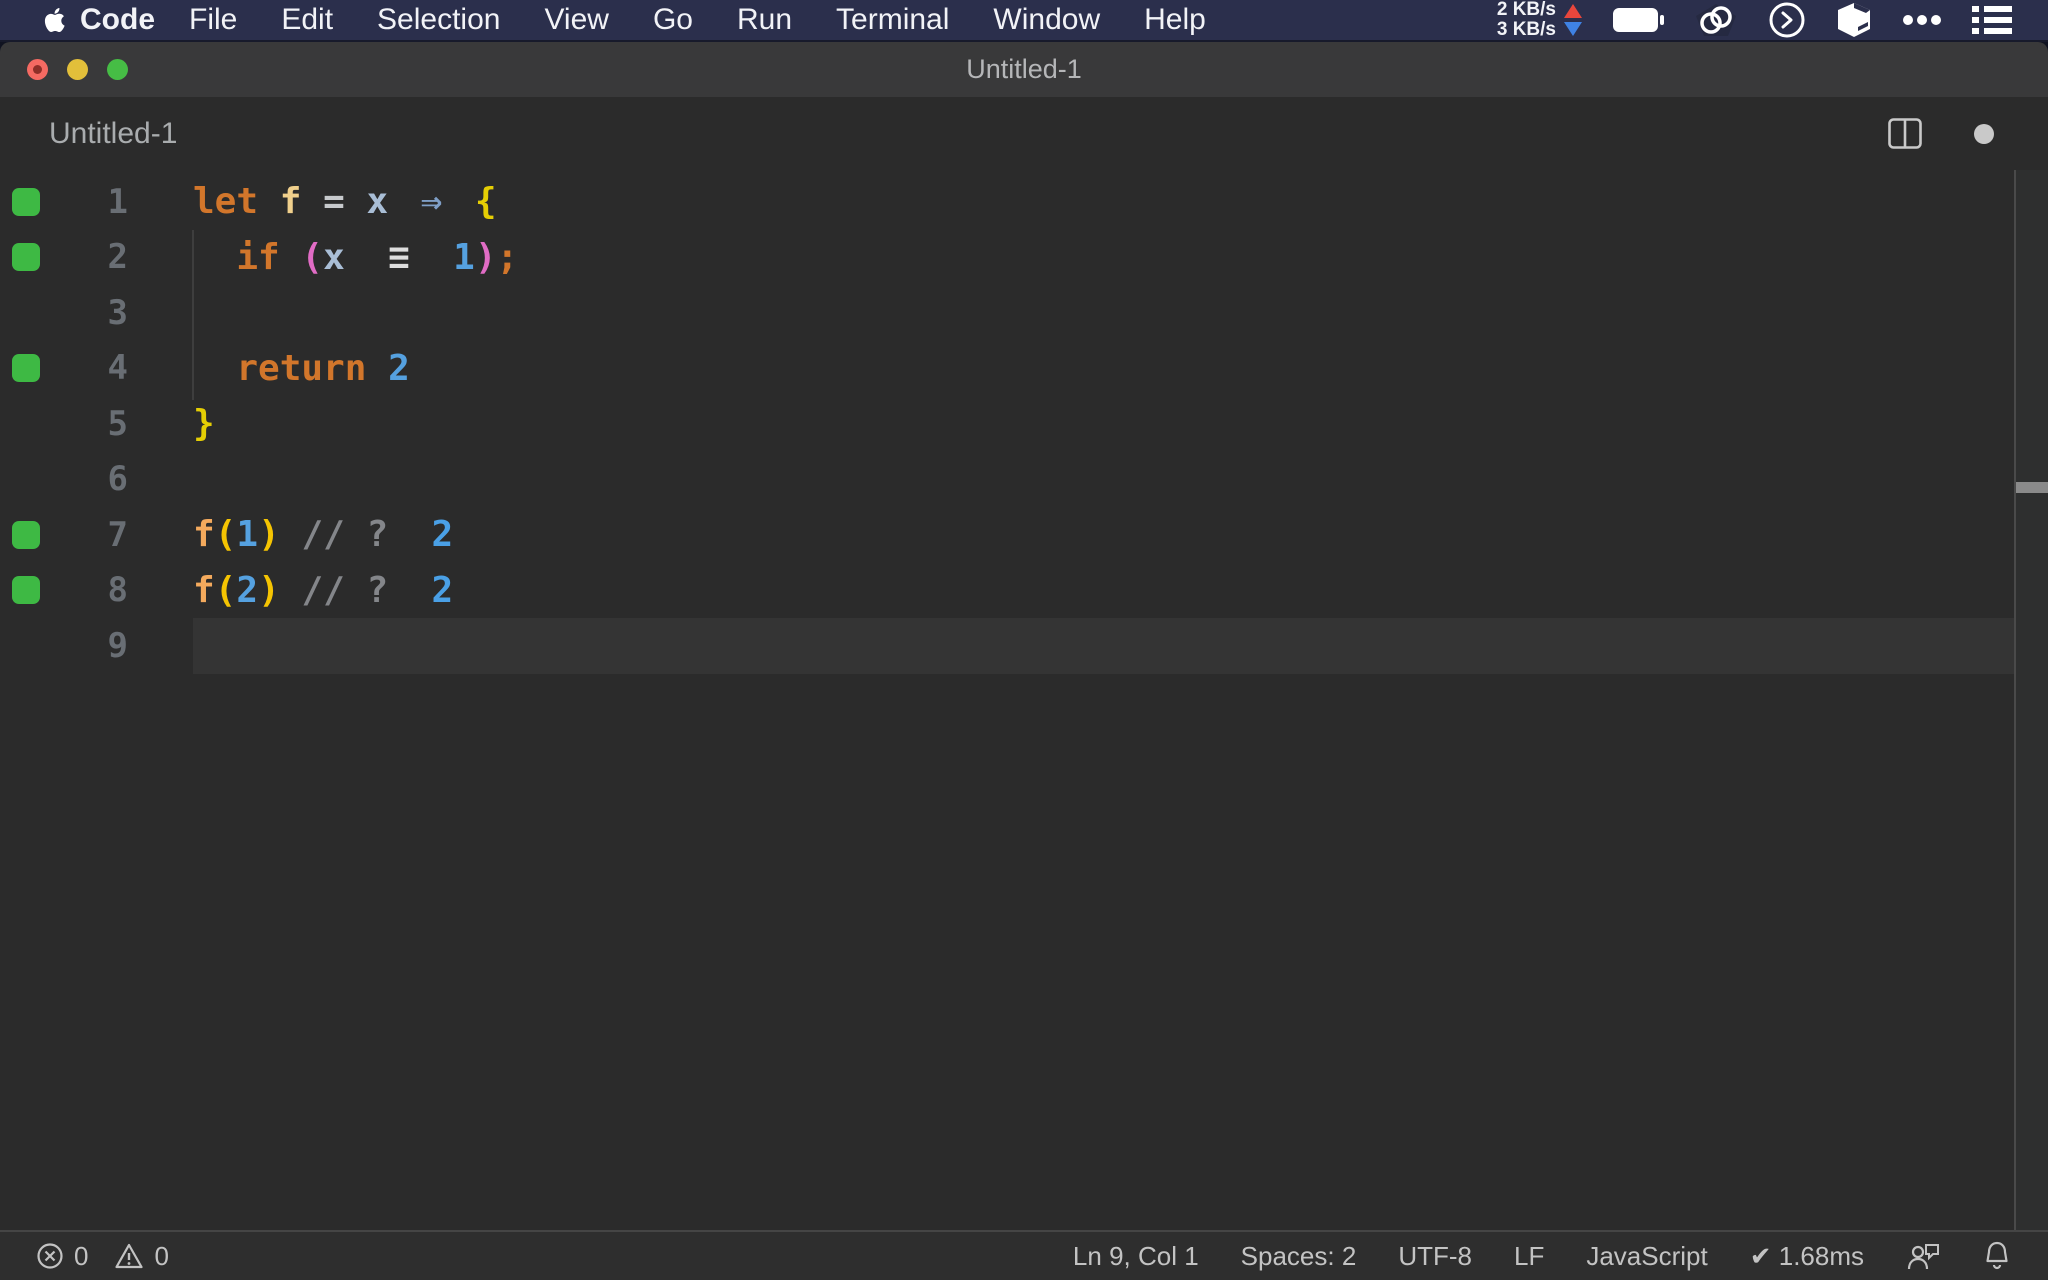 The image size is (2048, 1280). I want to click on split-editor-icon, so click(1905, 133).